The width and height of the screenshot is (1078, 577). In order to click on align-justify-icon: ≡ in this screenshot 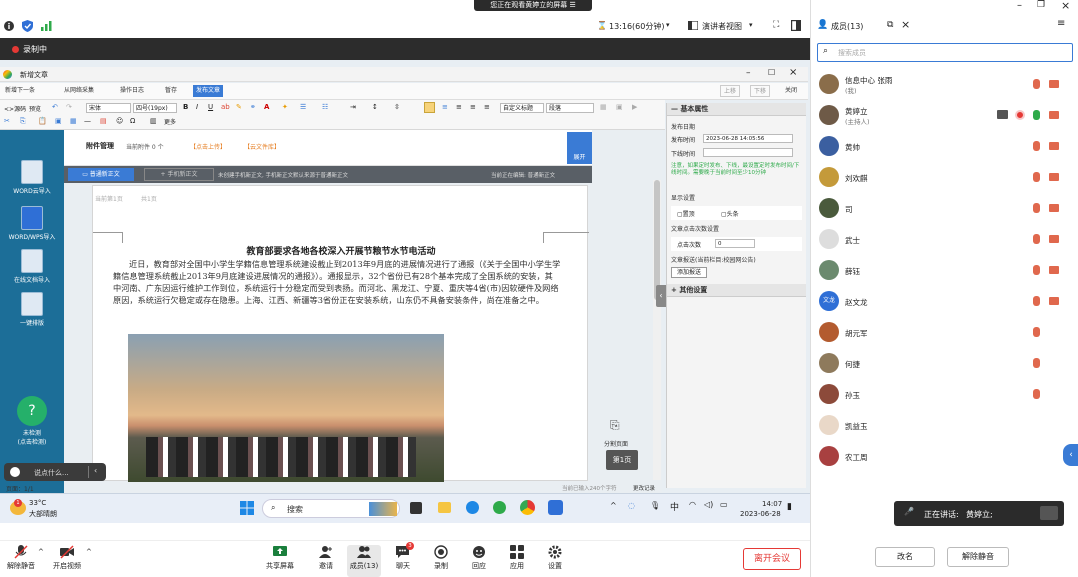, I will do `click(487, 107)`.